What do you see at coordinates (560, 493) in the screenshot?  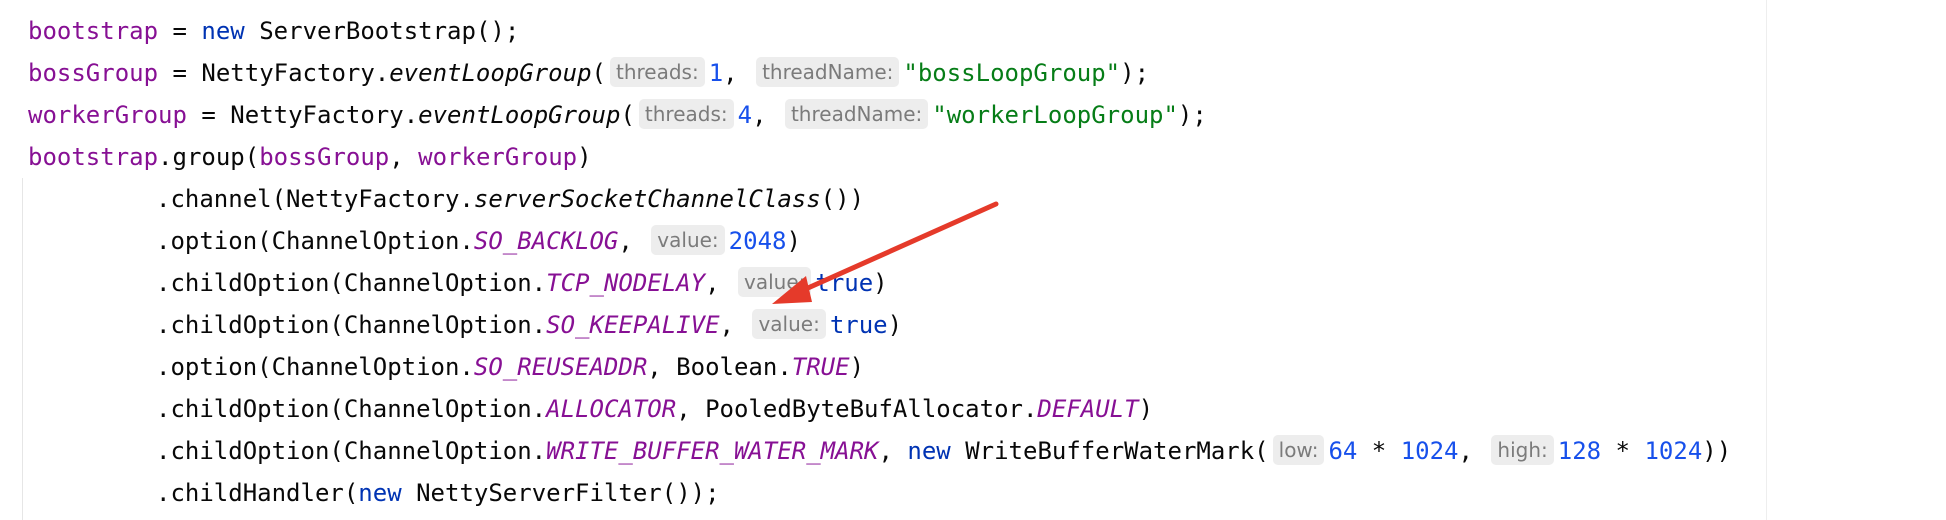 I see `code-token: NettyServerFilter());` at bounding box center [560, 493].